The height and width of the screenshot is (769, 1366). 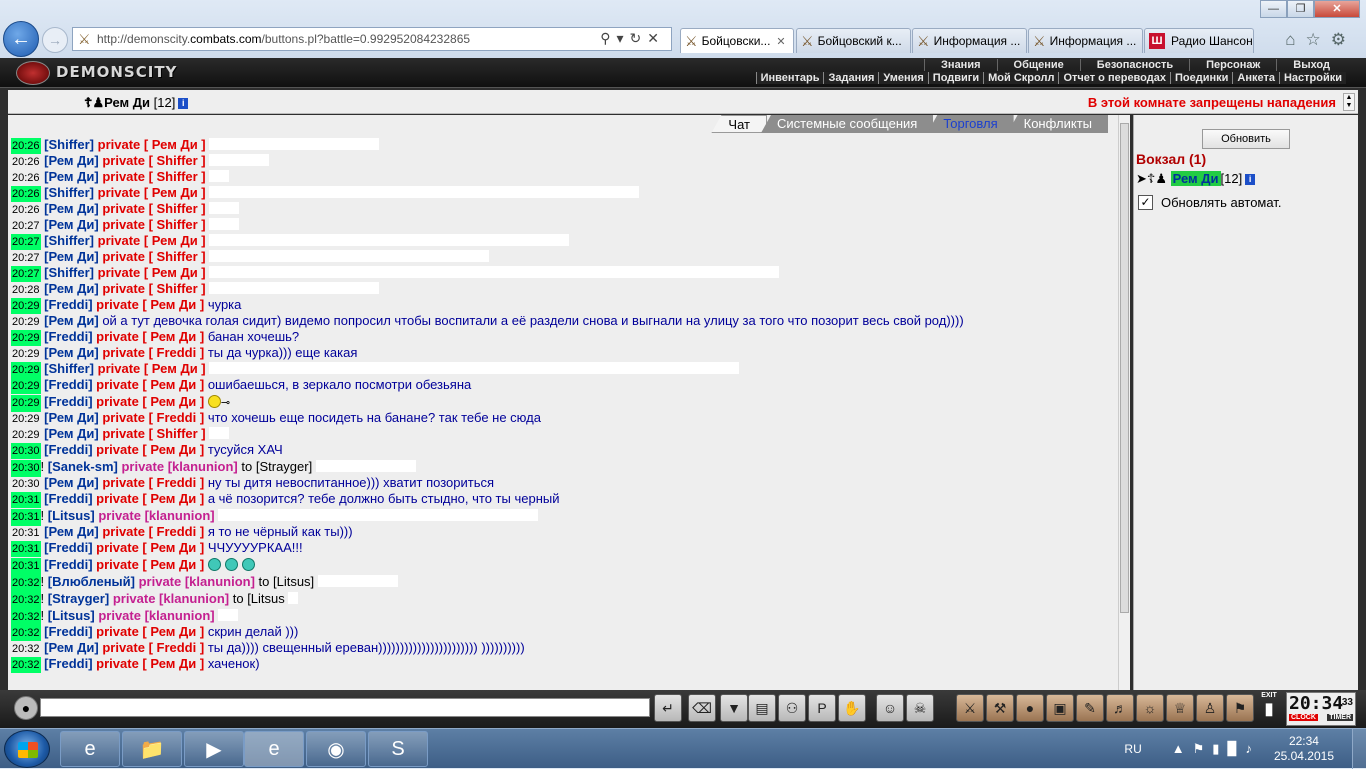 I want to click on chat-scrollbar, so click(x=1124, y=402).